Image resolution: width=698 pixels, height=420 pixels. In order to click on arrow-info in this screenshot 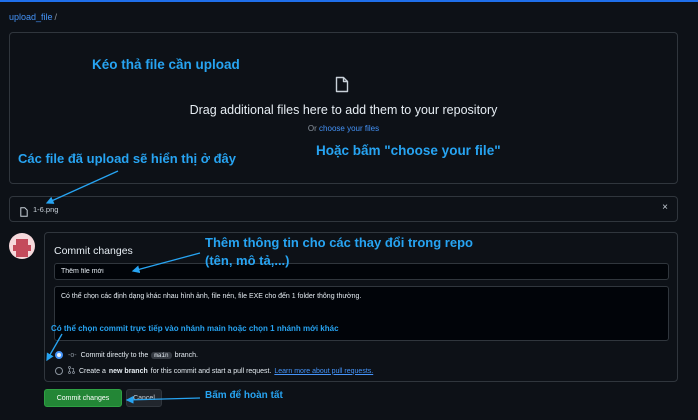, I will do `click(166, 263)`.